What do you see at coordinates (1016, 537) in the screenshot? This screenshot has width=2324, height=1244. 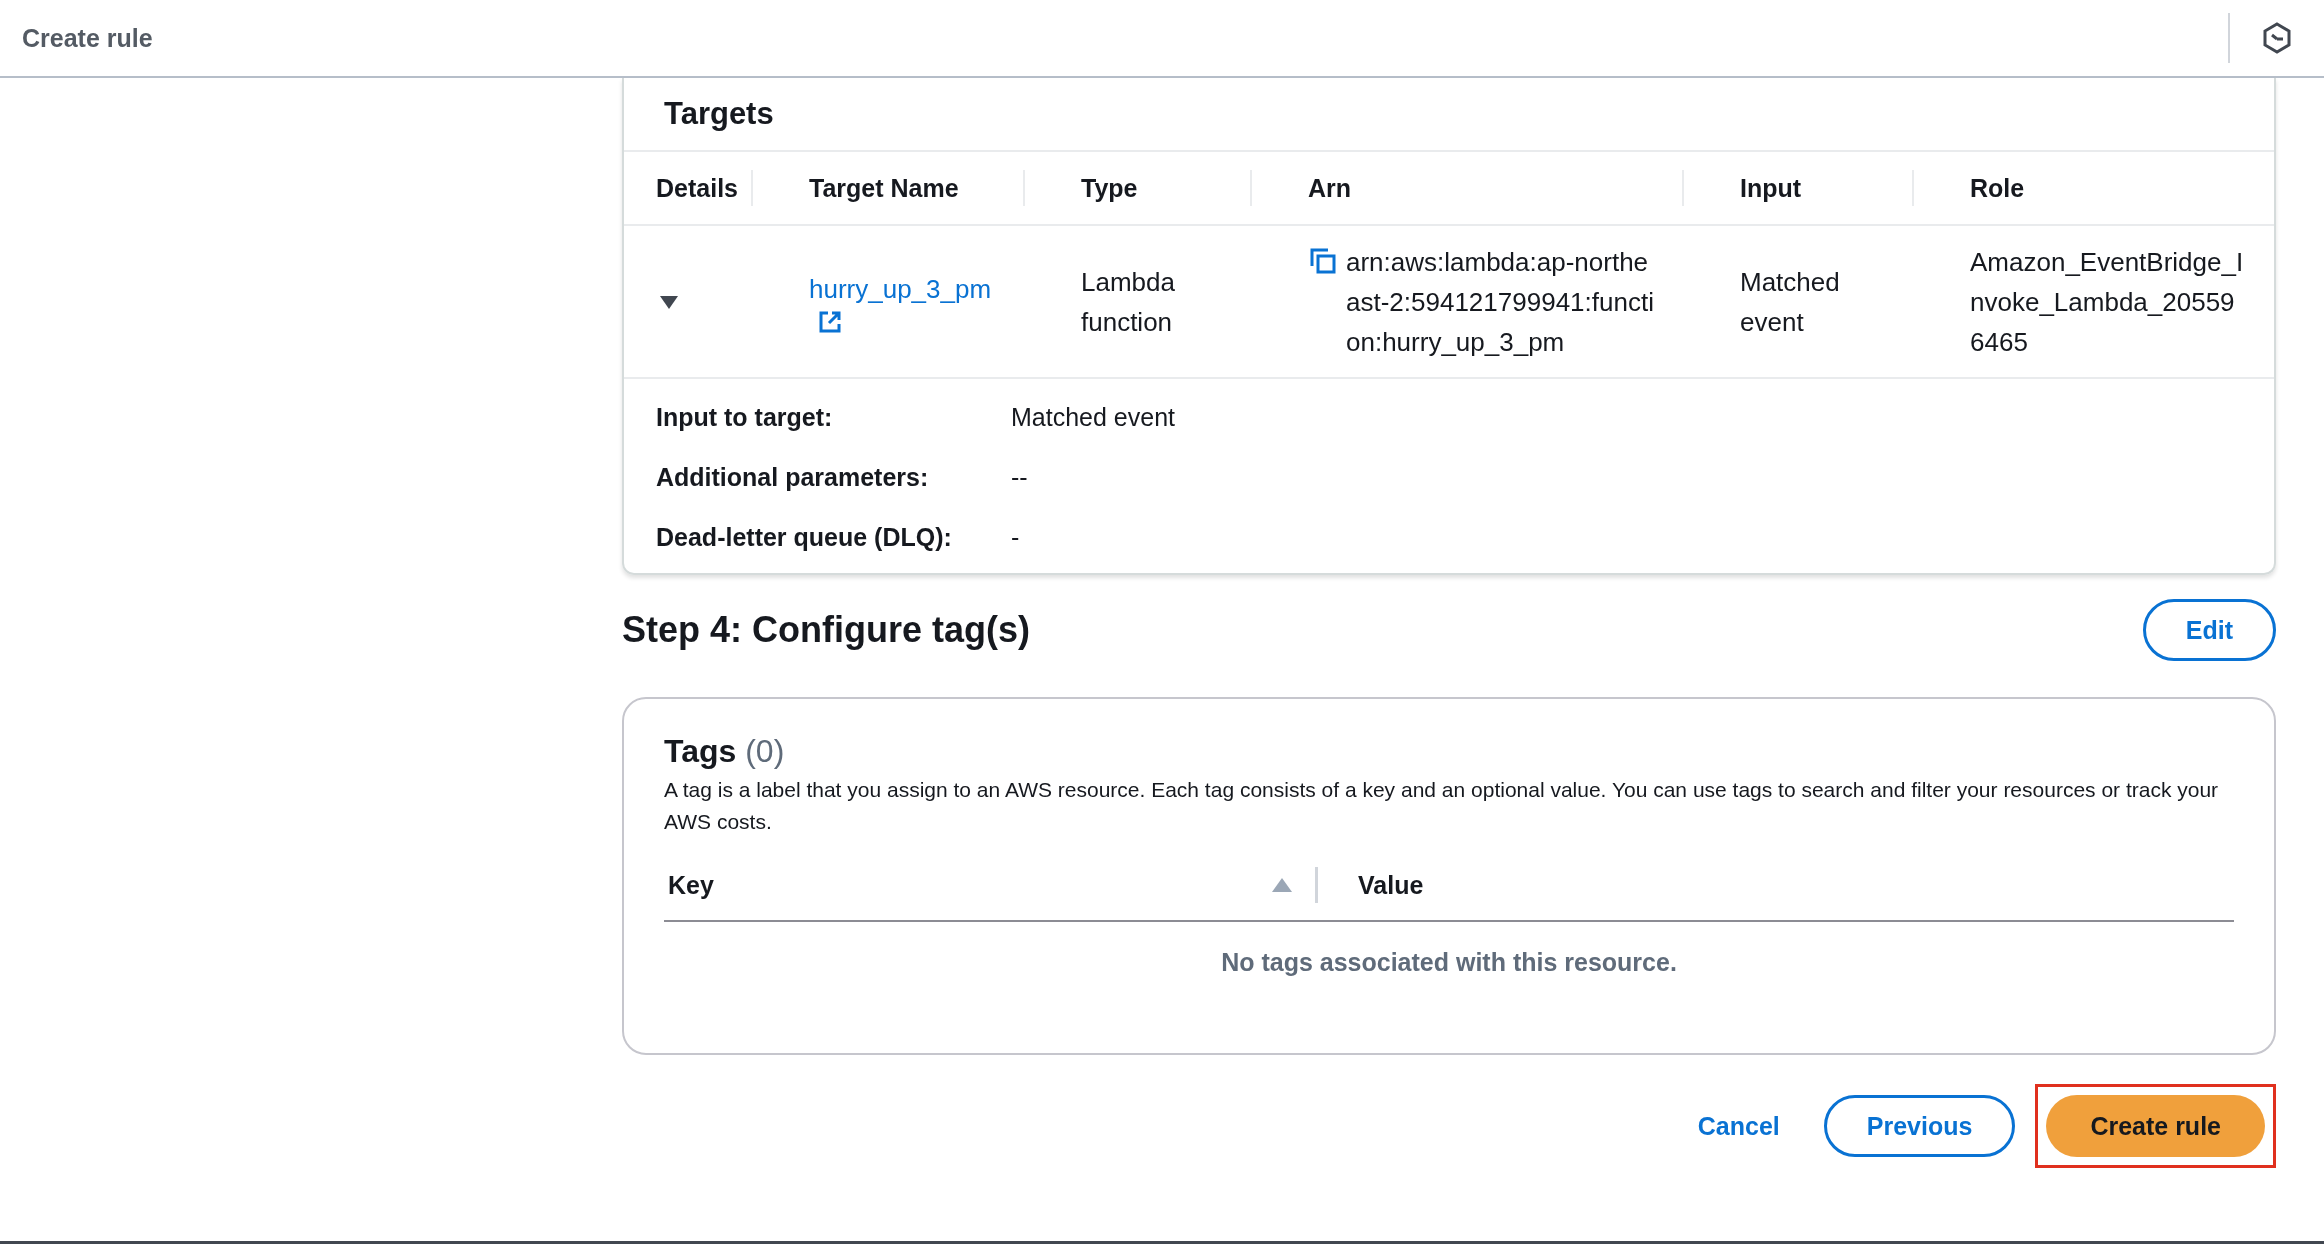 I see `detail-value: -` at bounding box center [1016, 537].